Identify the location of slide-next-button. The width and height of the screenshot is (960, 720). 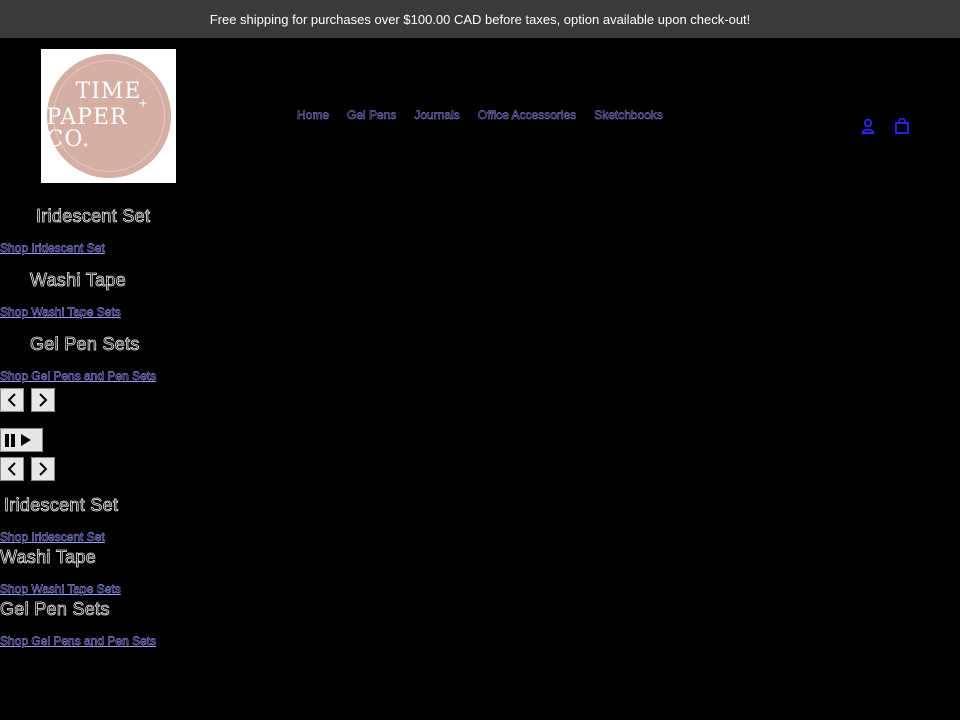
(43, 400).